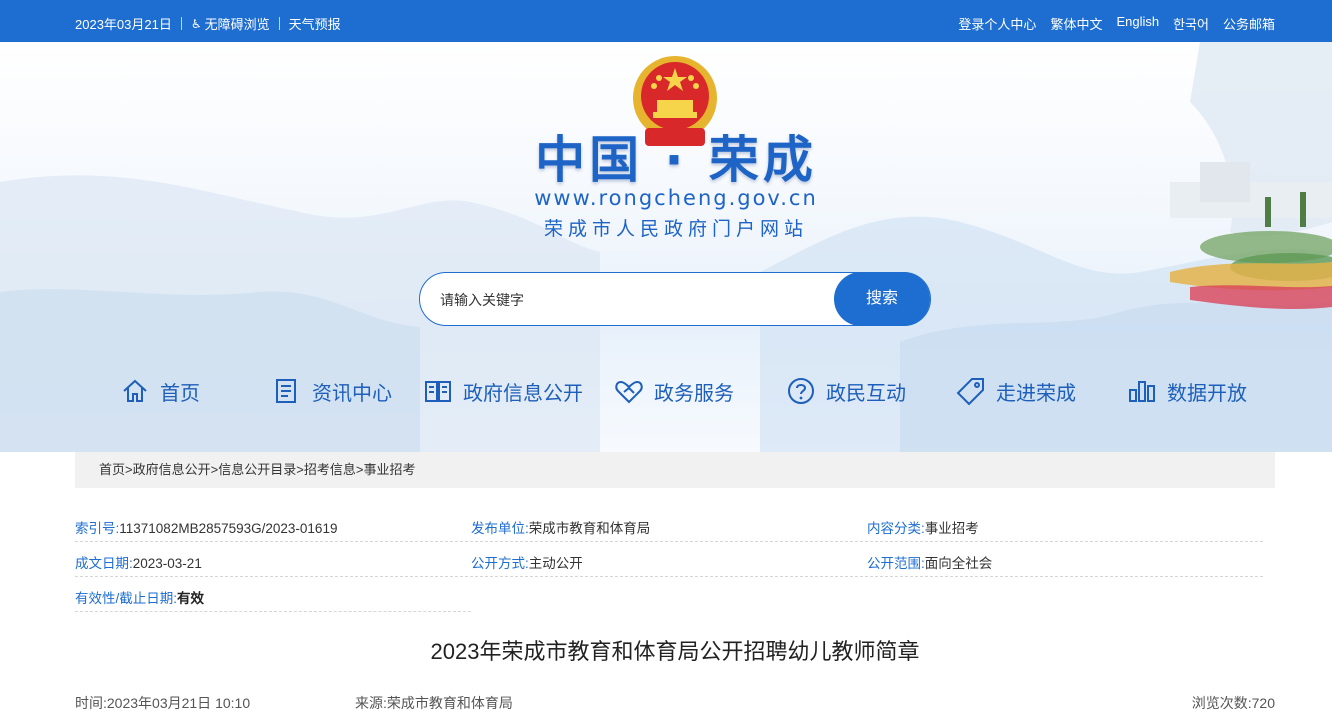 The image size is (1332, 716). What do you see at coordinates (1036, 393) in the screenshot?
I see `nav-label: 走进荣成` at bounding box center [1036, 393].